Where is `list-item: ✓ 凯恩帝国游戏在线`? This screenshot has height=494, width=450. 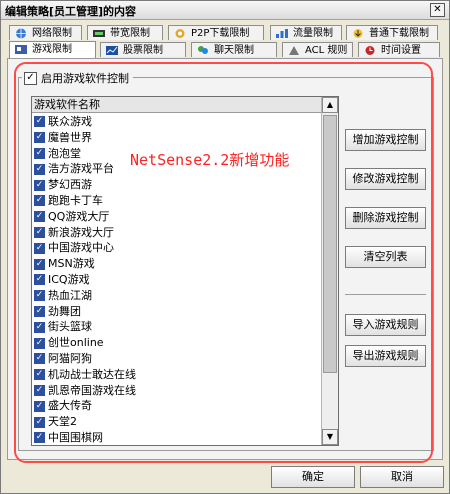 list-item: ✓ 凯恩帝国游戏在线 is located at coordinates (176, 391).